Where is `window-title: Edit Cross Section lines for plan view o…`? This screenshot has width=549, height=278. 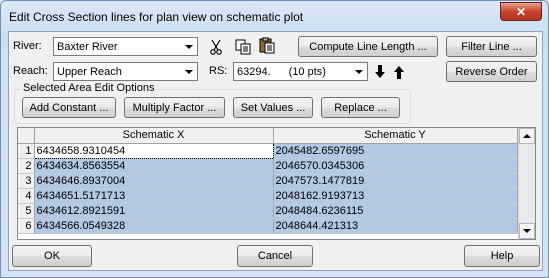 window-title: Edit Cross Section lines for plan view o… is located at coordinates (156, 16).